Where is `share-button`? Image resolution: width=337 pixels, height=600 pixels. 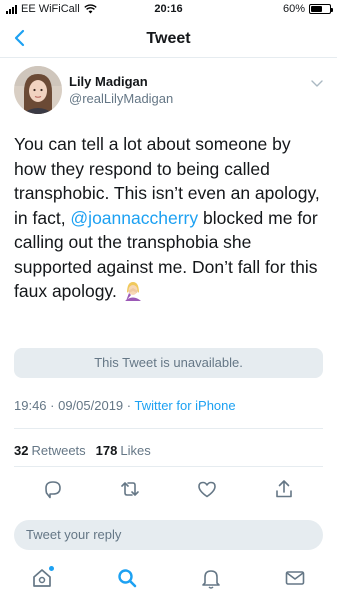
share-button is located at coordinates (284, 489).